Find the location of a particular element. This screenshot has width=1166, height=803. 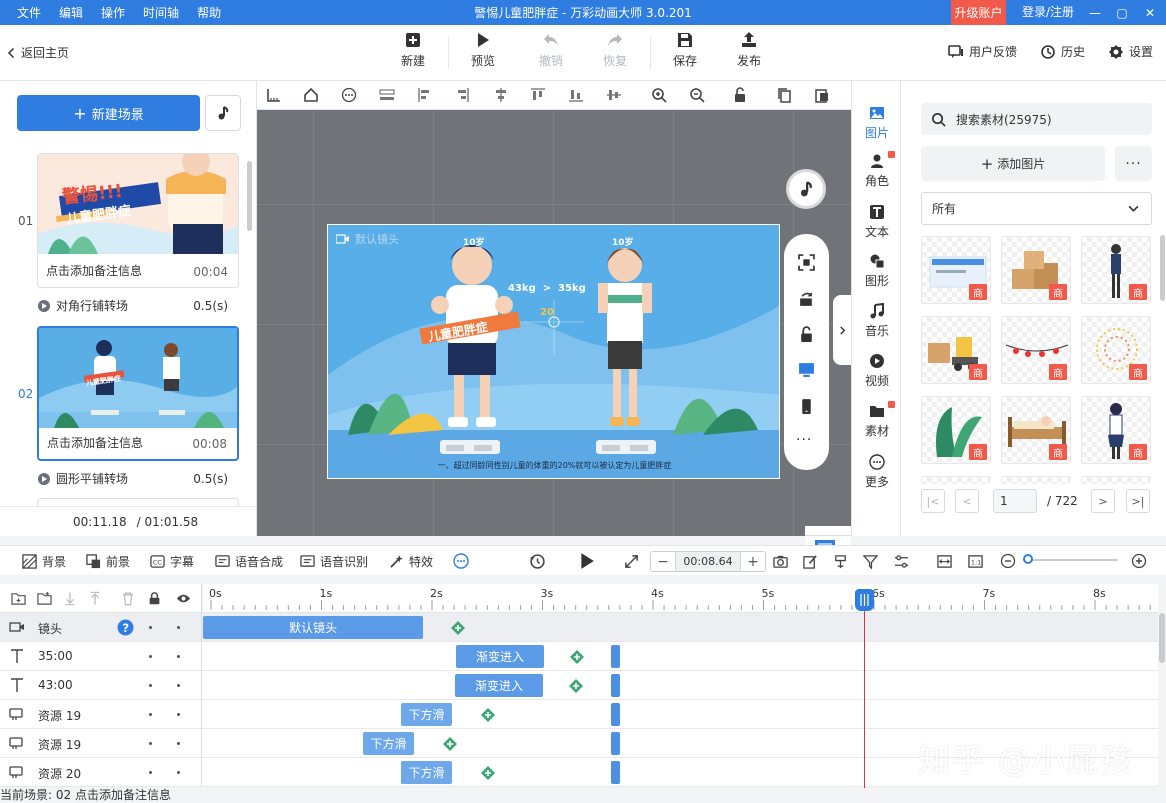

fit-screen-icon is located at coordinates (806, 262).